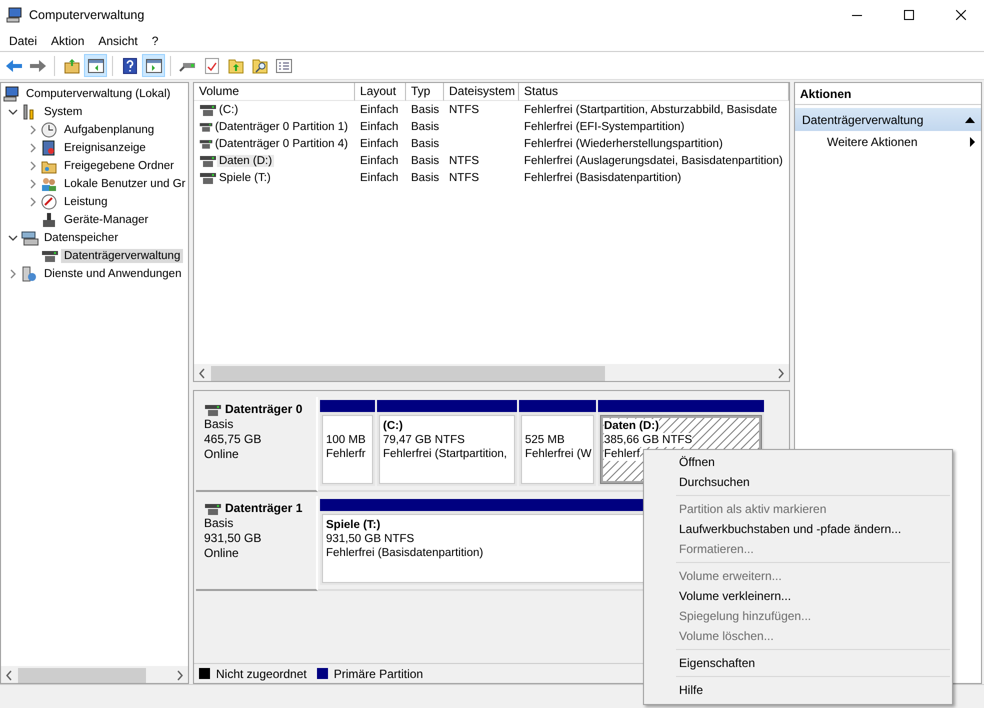 The height and width of the screenshot is (708, 984). Describe the element at coordinates (648, 440) in the screenshot. I see `partition-size: 385,66 GB NTFS` at that location.